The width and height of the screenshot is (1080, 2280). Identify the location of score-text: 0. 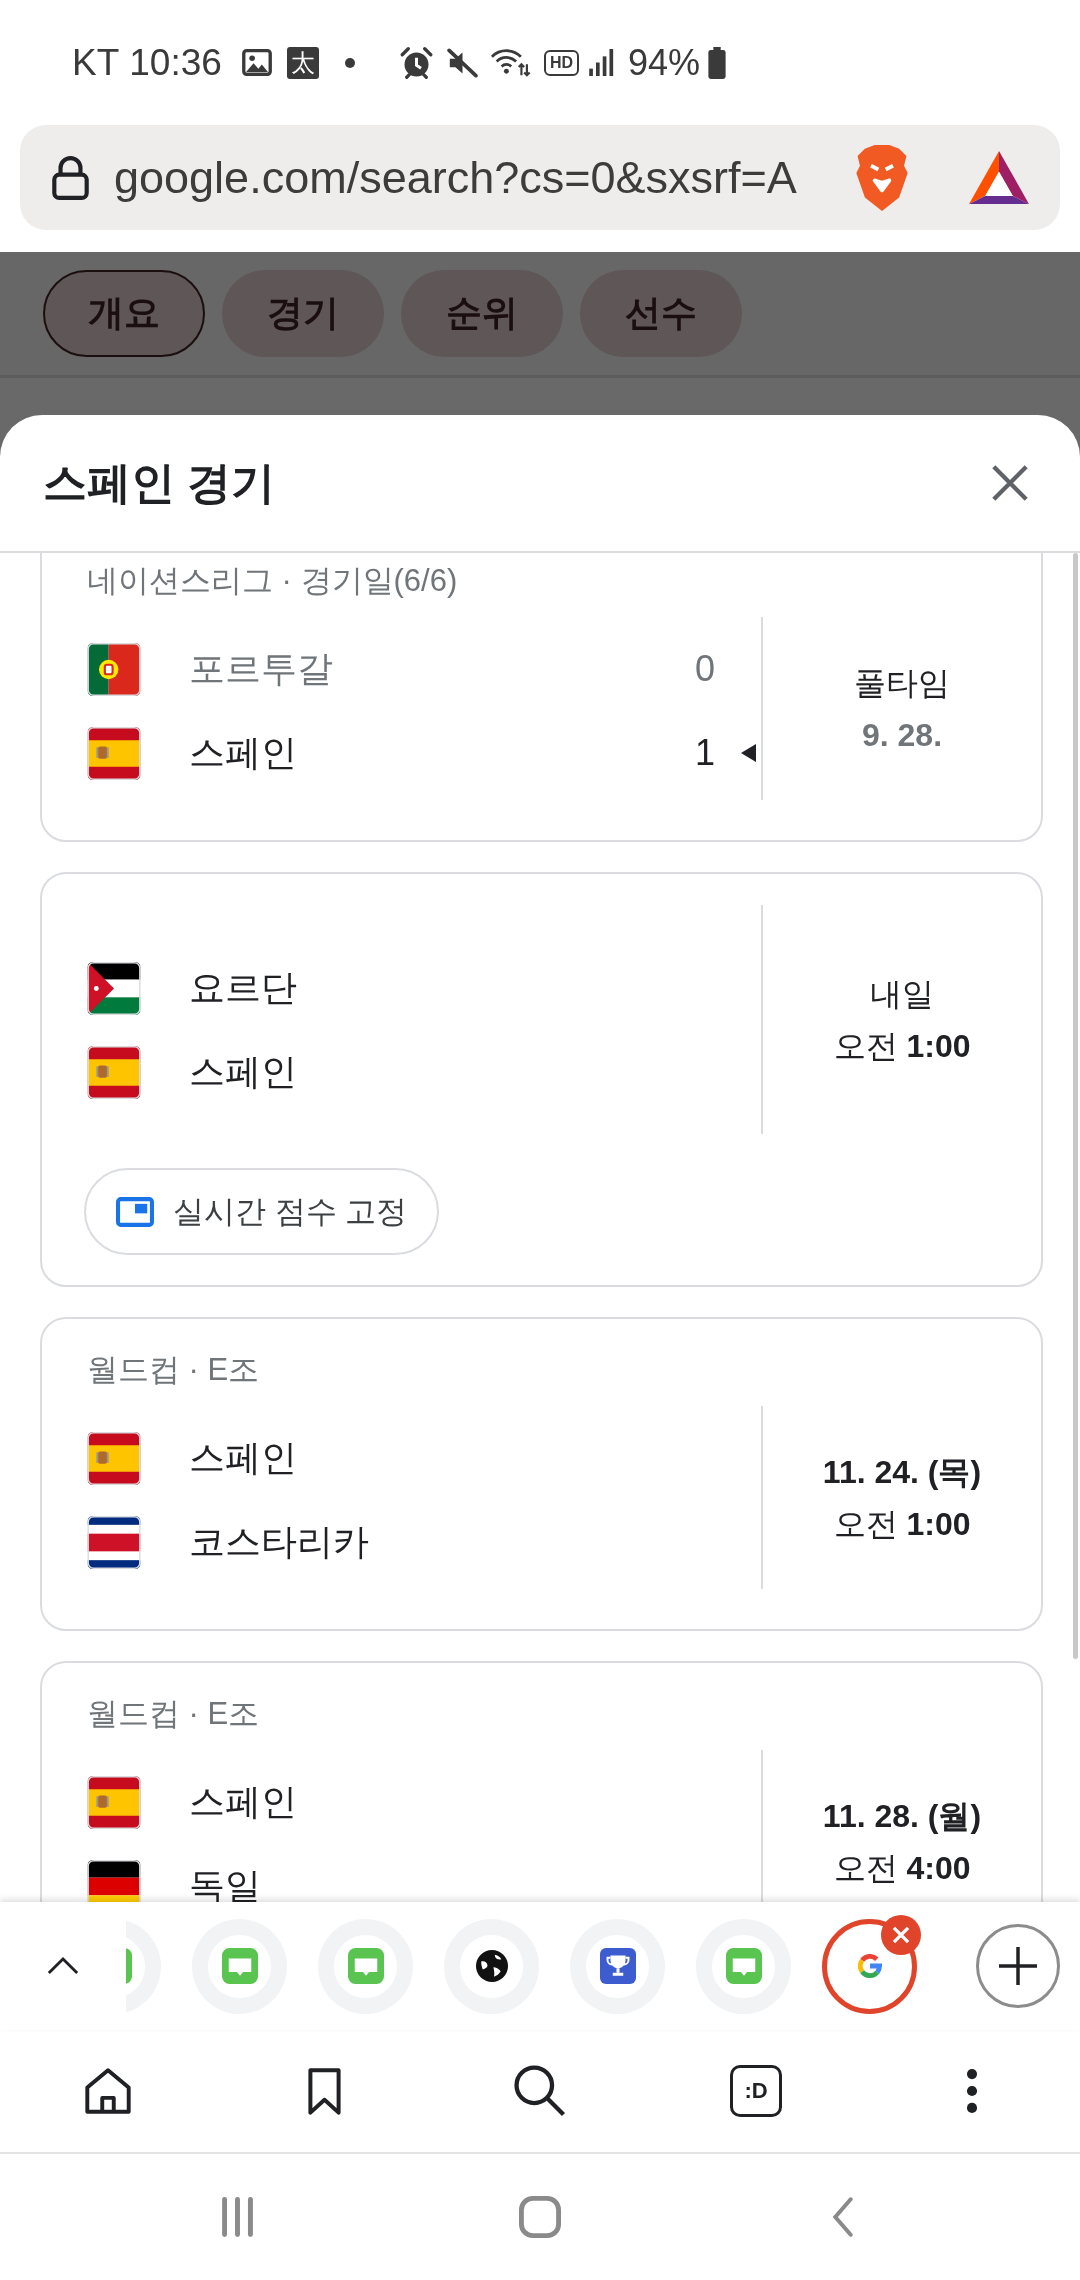
(704, 669).